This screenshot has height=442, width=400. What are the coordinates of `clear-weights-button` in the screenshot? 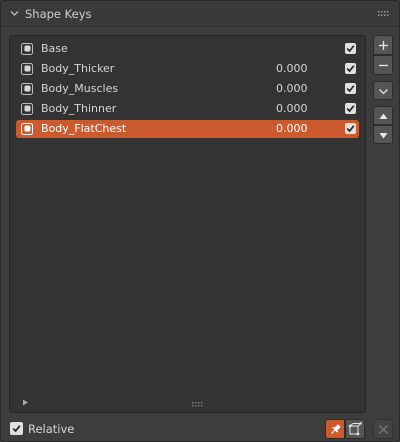 It's located at (383, 429).